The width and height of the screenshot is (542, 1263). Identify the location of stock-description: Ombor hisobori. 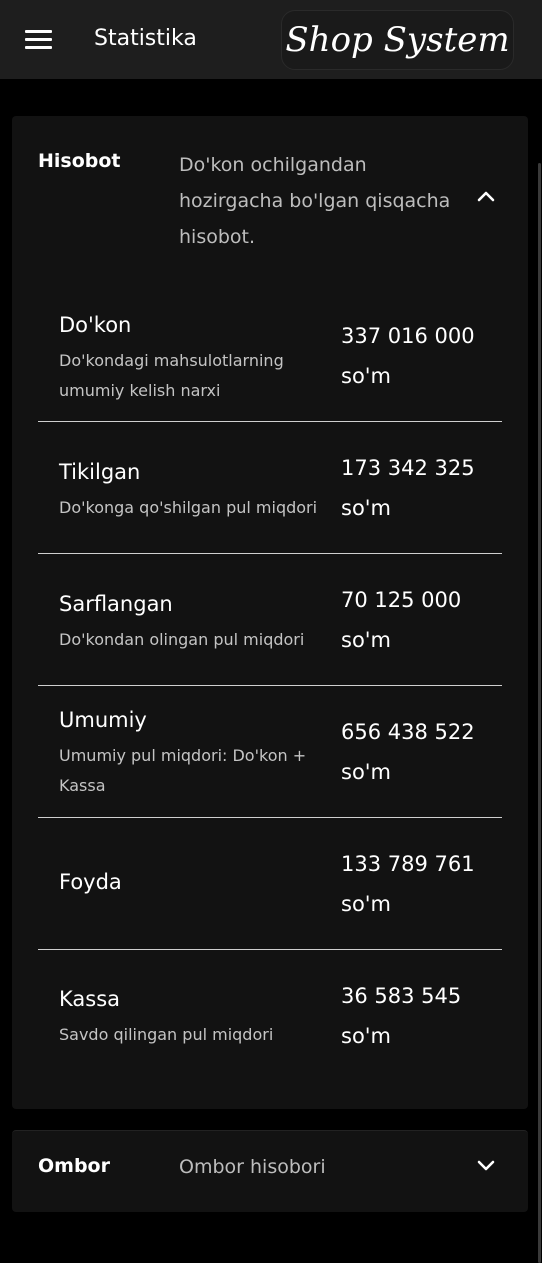
(252, 1167).